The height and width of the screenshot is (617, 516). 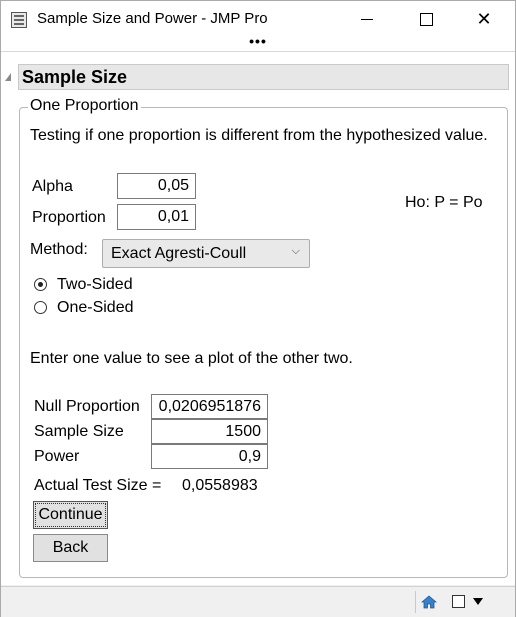 I want to click on method-select: Exact Agresti-Coull ⌵, so click(x=206, y=253).